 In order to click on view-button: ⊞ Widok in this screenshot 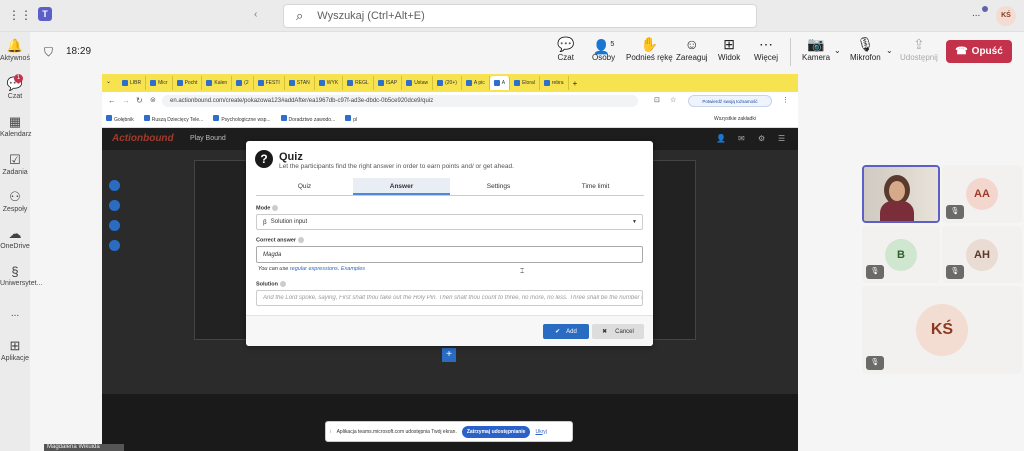, I will do `click(729, 49)`.